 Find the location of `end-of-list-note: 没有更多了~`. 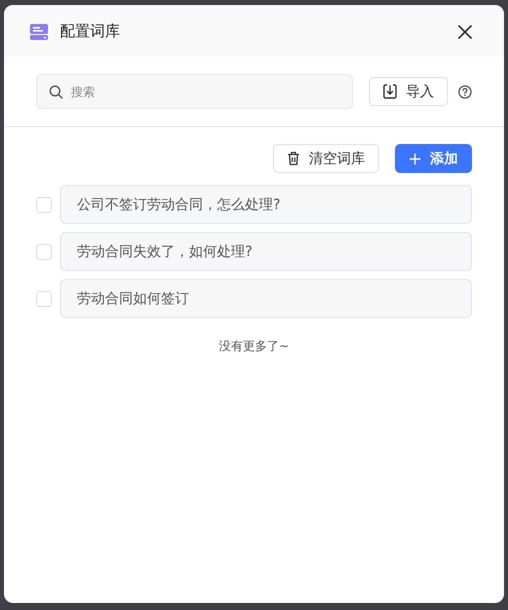

end-of-list-note: 没有更多了~ is located at coordinates (254, 346).